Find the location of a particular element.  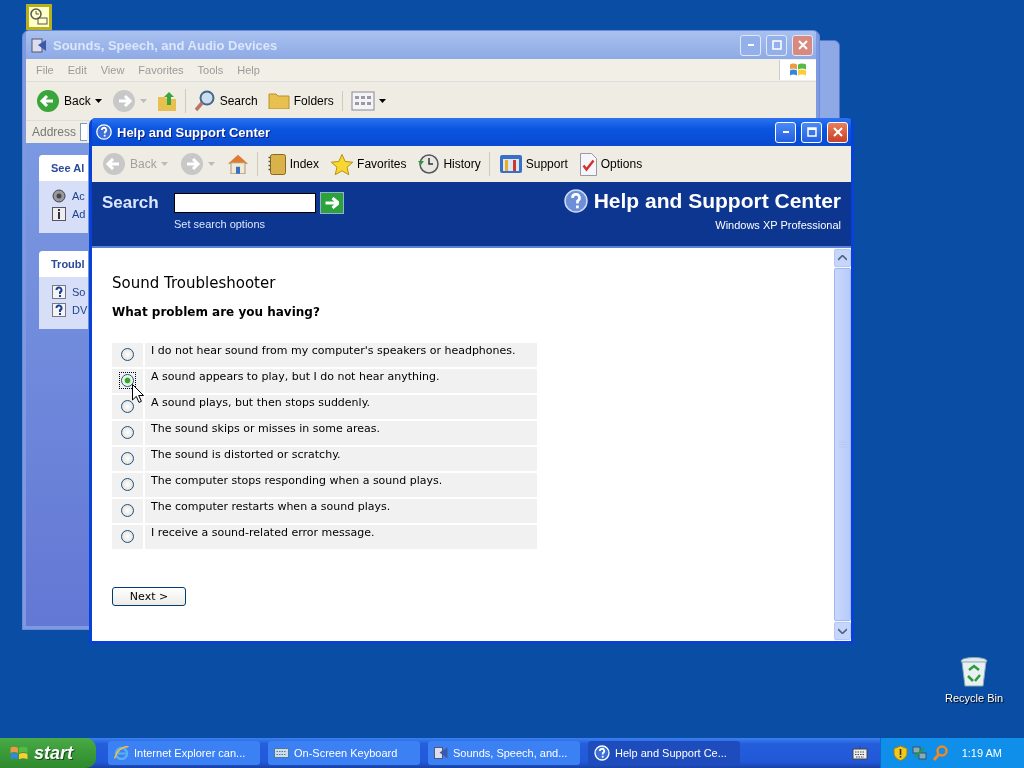

recycle-bin-icon is located at coordinates (974, 672).